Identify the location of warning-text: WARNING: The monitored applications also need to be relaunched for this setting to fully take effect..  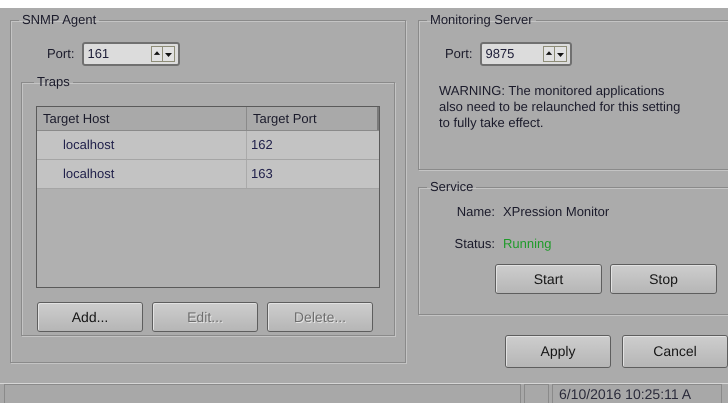
(560, 107).